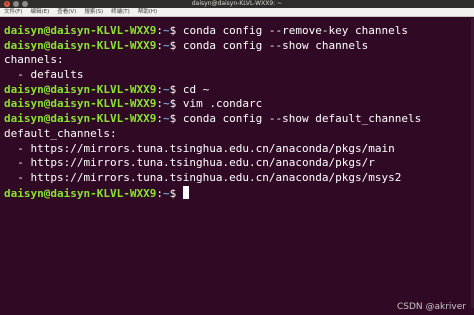 The height and width of the screenshot is (315, 474). I want to click on menu-terminal: 终端(T), so click(120, 12).